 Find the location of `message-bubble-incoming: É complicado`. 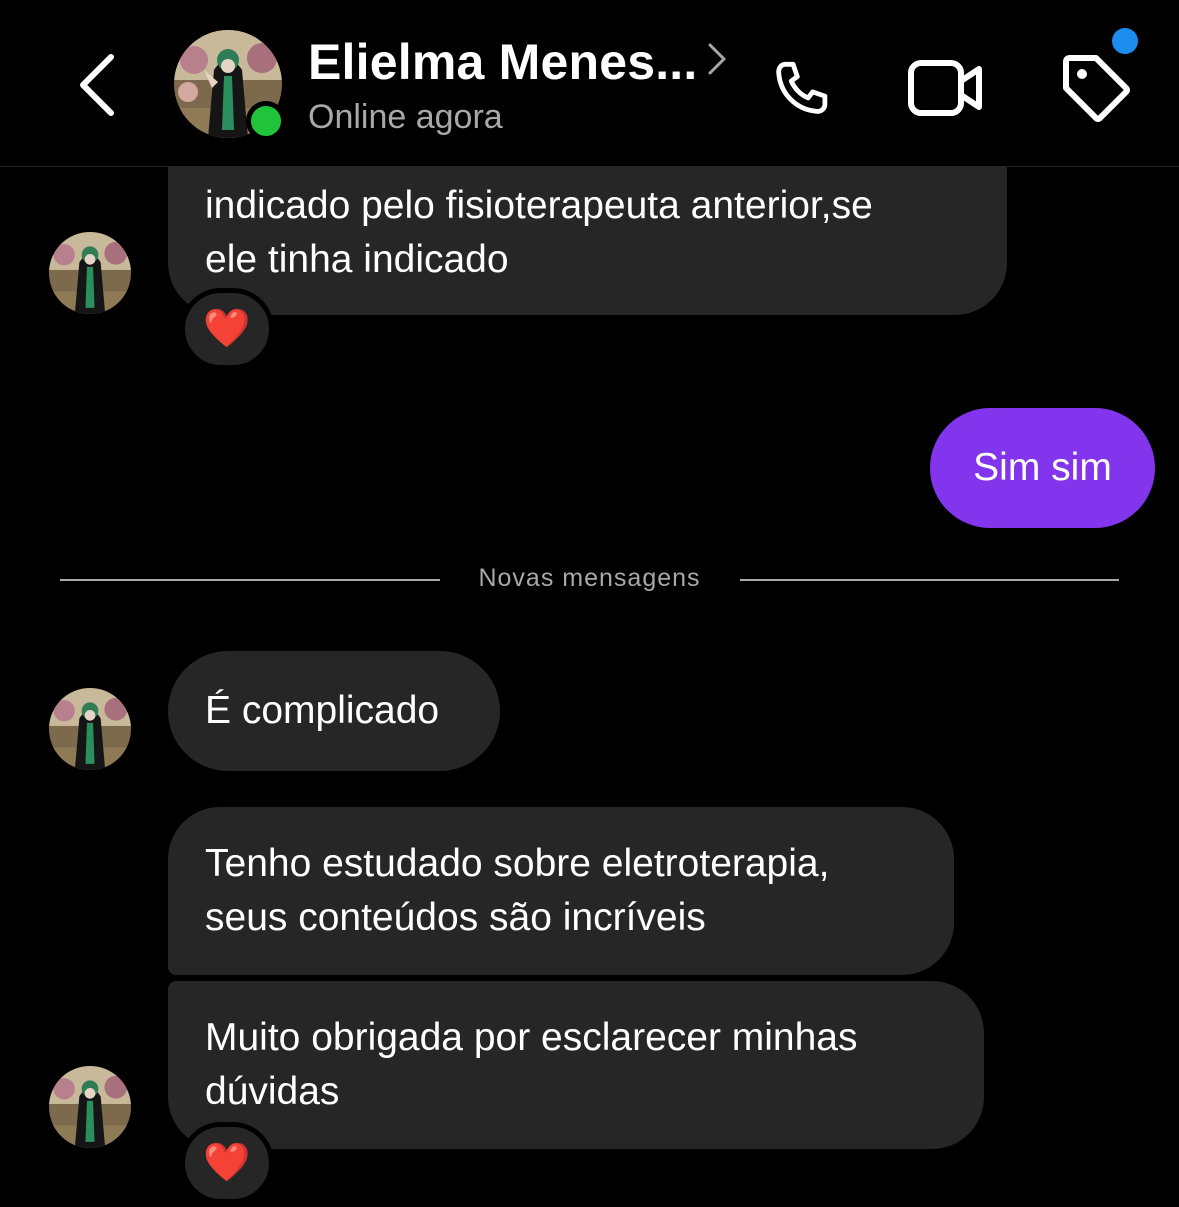

message-bubble-incoming: É complicado is located at coordinates (334, 711).